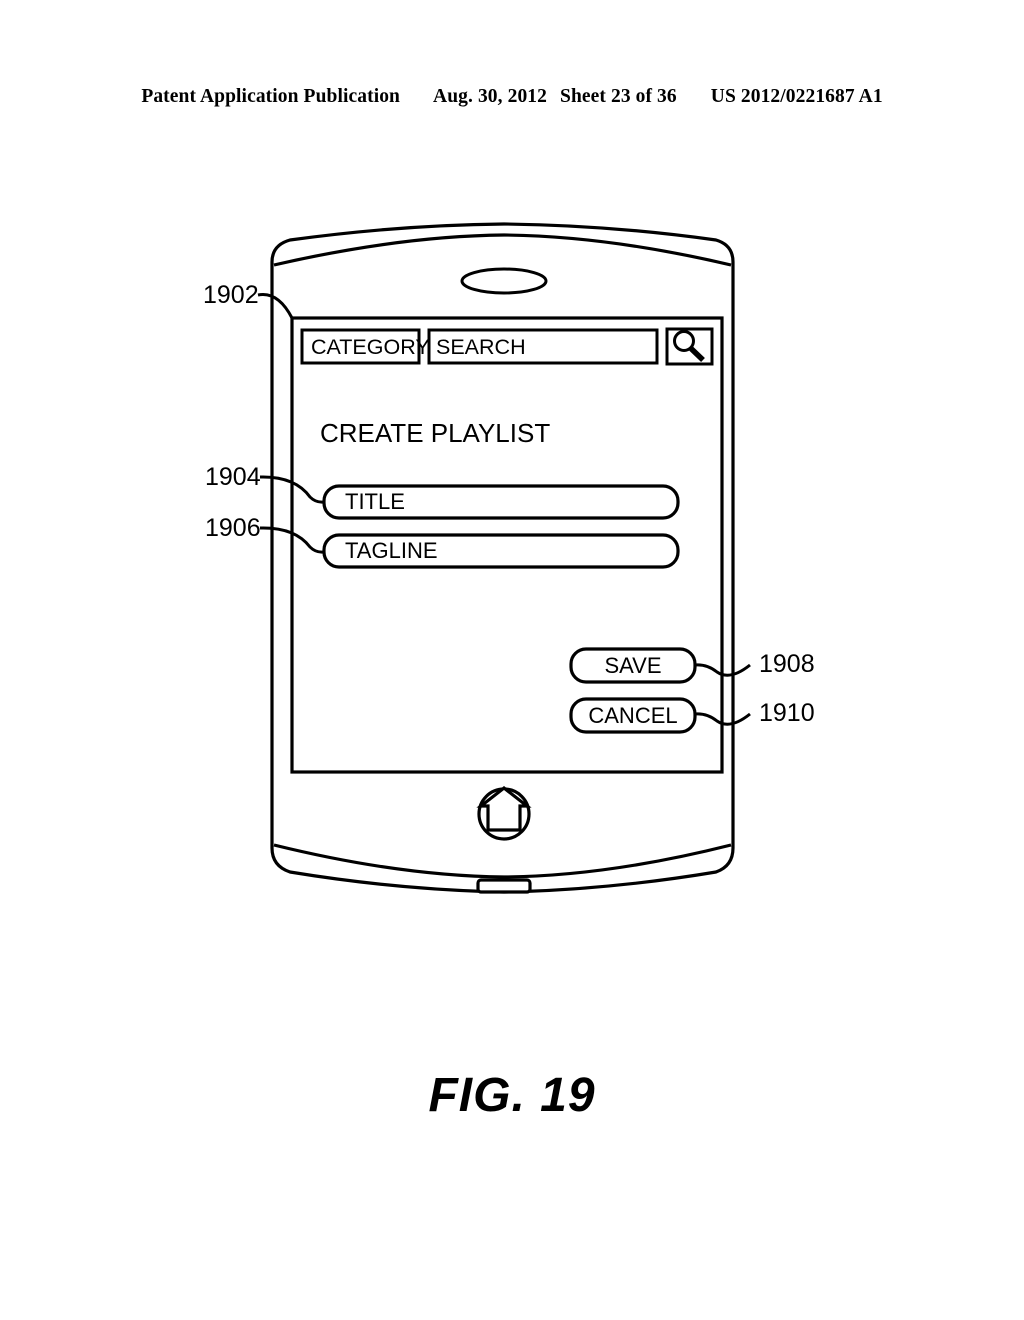 The height and width of the screenshot is (1320, 1024). I want to click on reference-numeral-1904: 1904, so click(233, 477).